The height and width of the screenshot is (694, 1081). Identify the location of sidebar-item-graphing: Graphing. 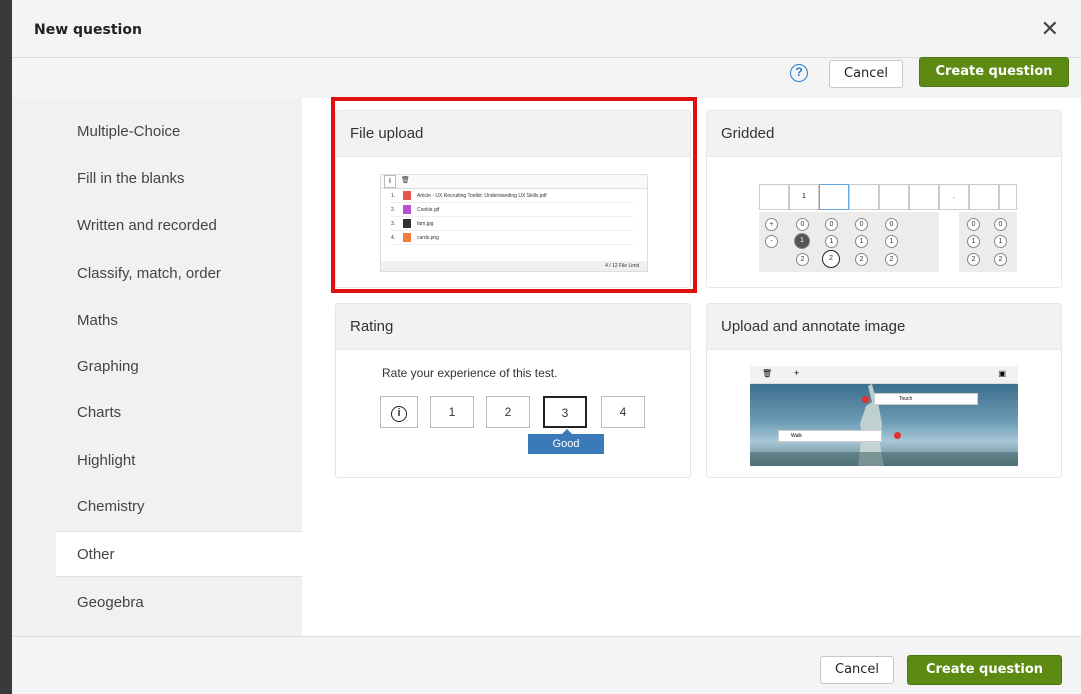
(108, 366).